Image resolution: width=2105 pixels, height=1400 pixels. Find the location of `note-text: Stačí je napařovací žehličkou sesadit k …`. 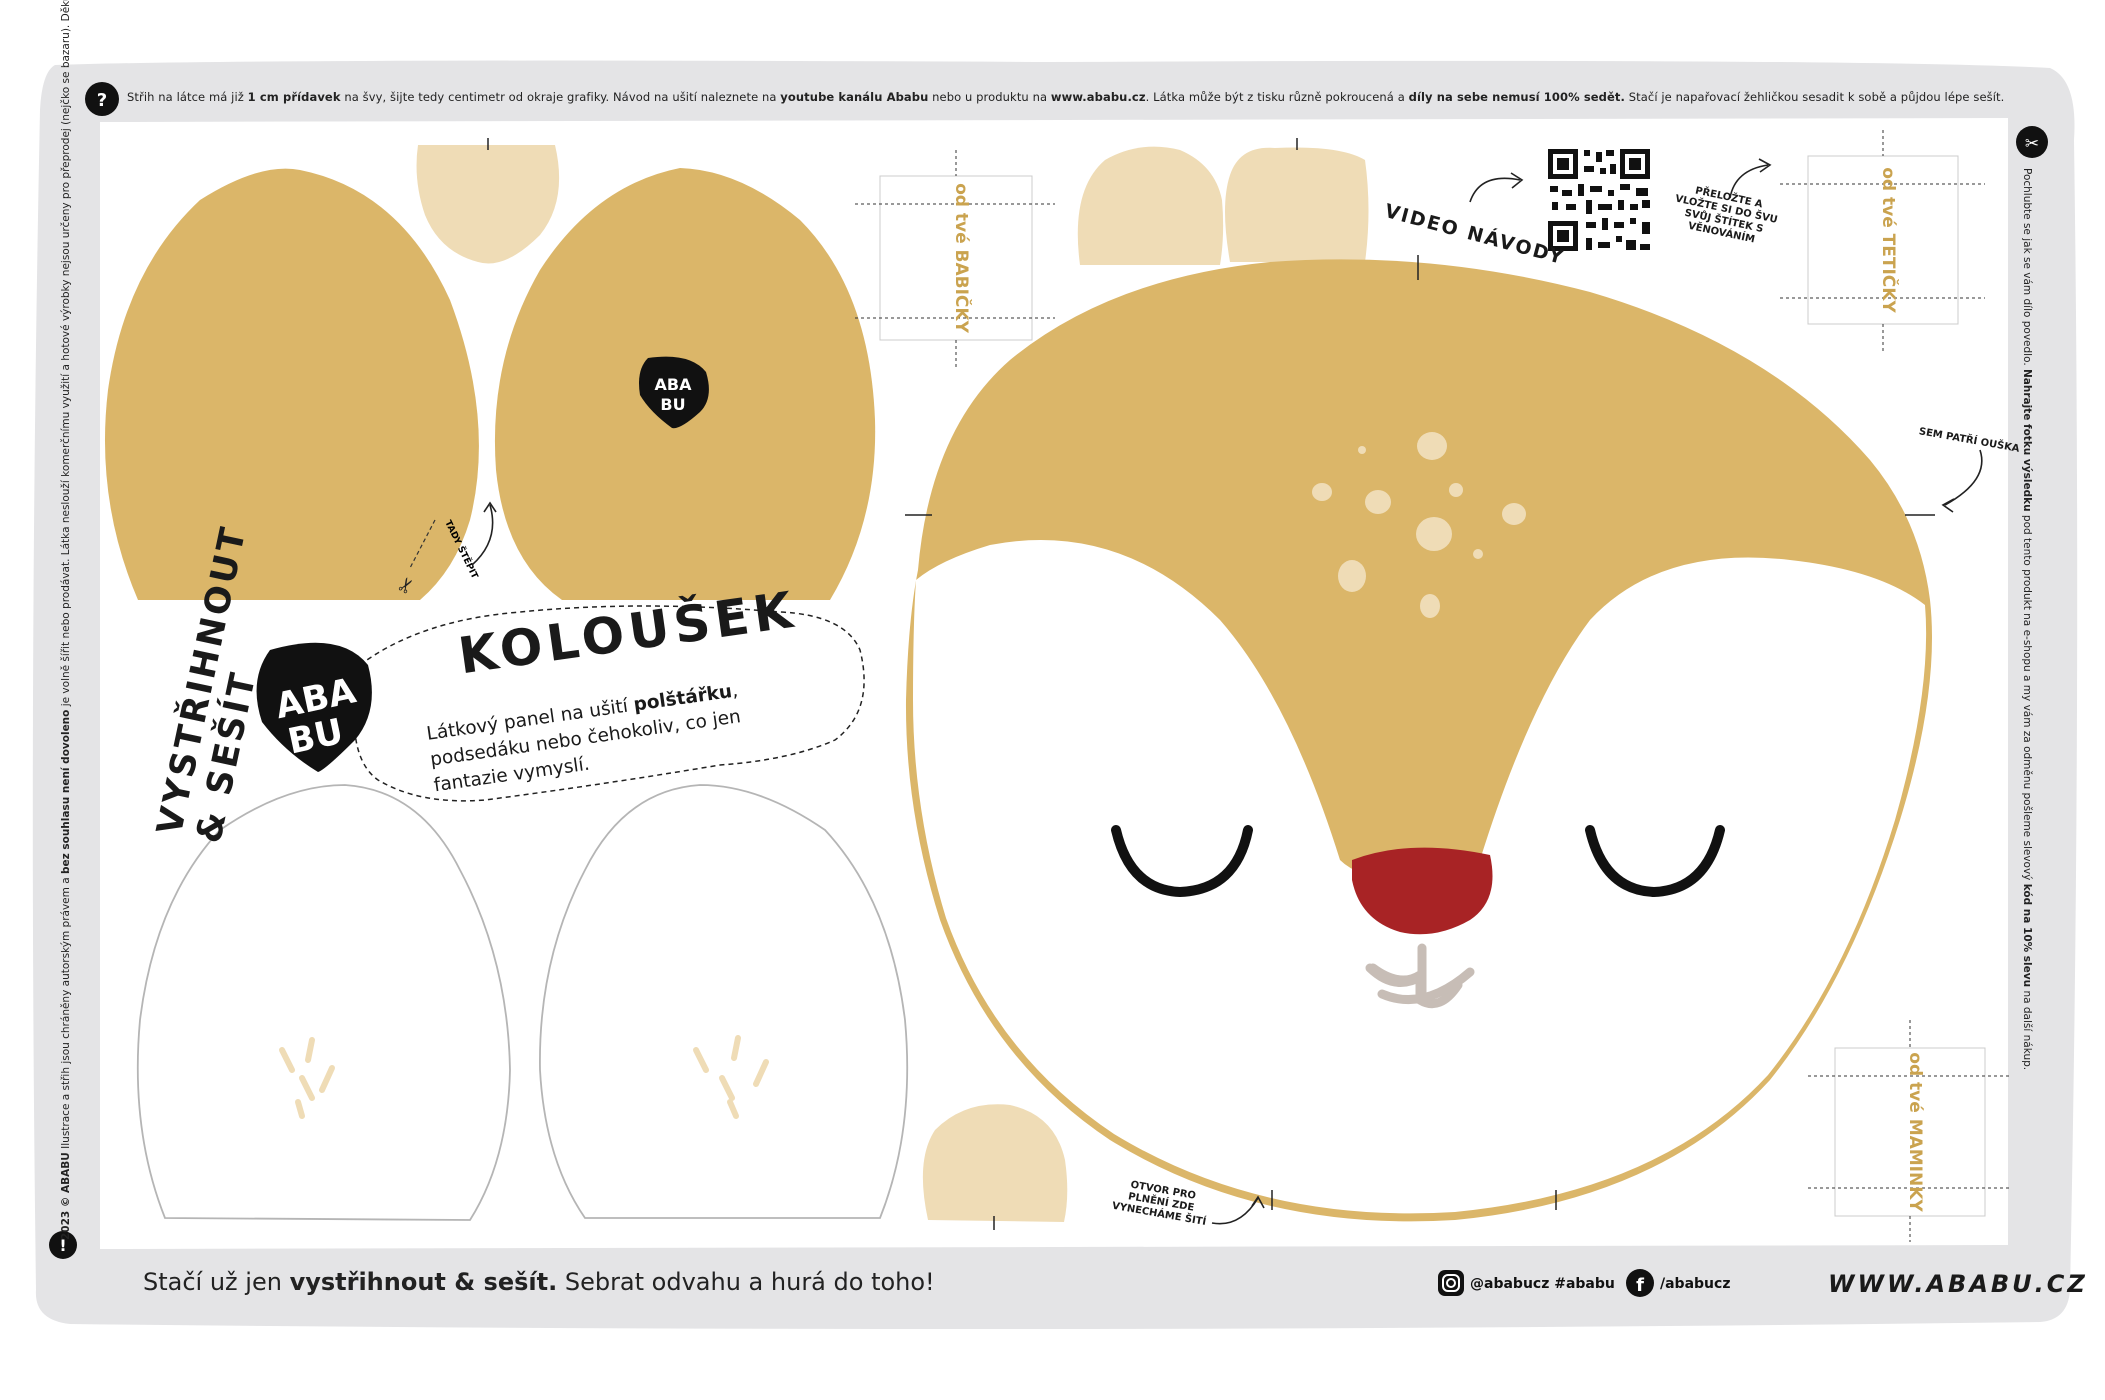

note-text: Stačí je napařovací žehličkou sesadit k … is located at coordinates (1814, 97).